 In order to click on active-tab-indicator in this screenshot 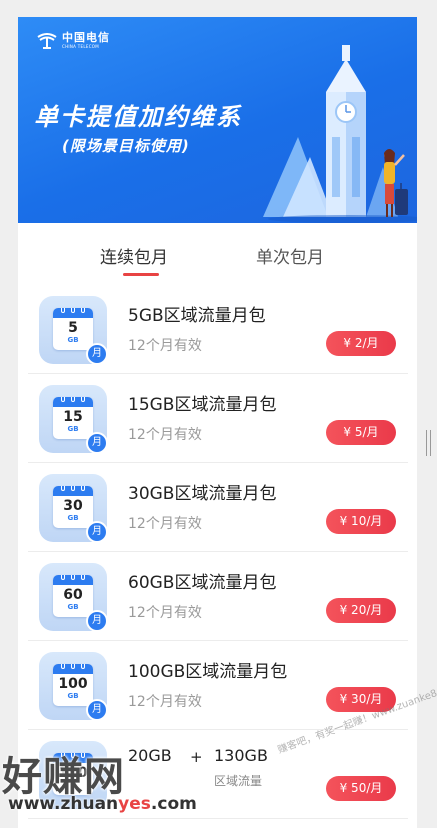, I will do `click(141, 274)`.